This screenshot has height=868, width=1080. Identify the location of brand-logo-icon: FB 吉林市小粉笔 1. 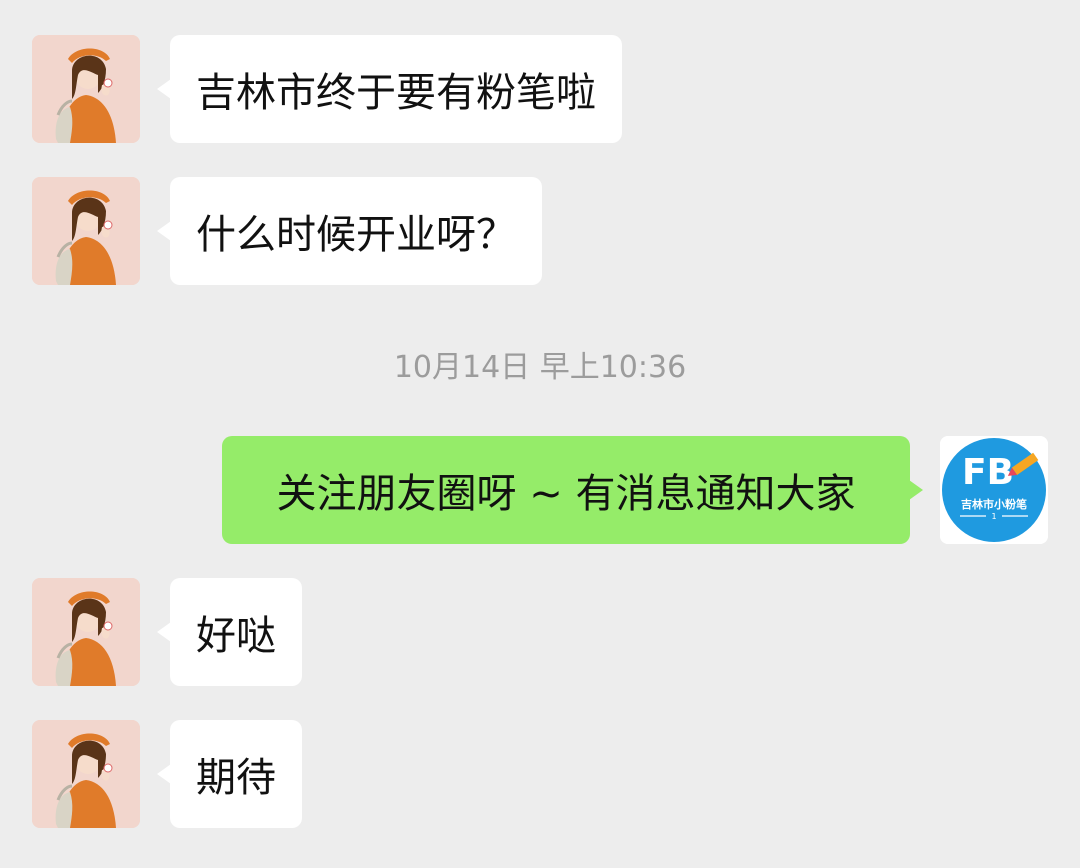
(994, 490).